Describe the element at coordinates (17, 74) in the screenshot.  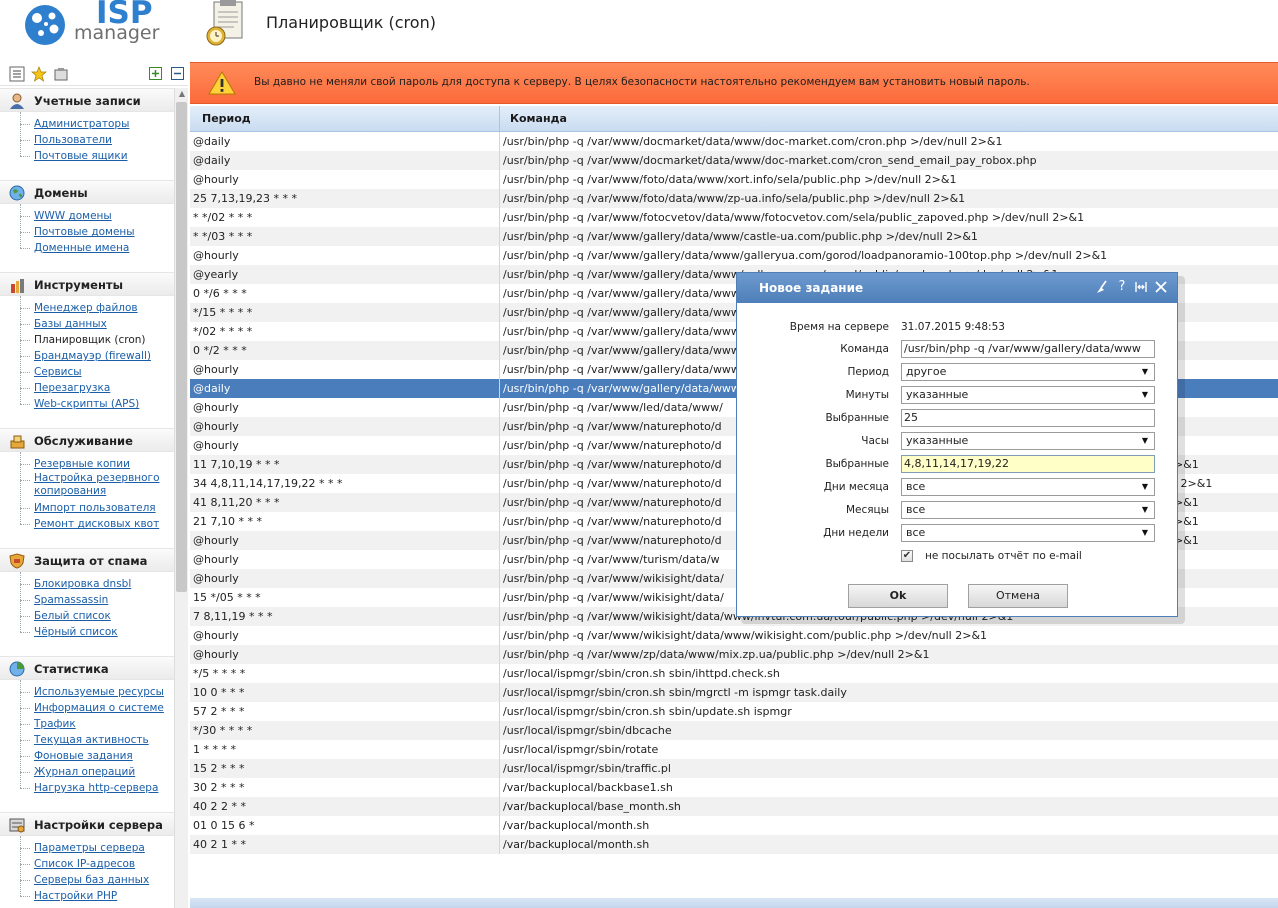
I see `list-icon` at that location.